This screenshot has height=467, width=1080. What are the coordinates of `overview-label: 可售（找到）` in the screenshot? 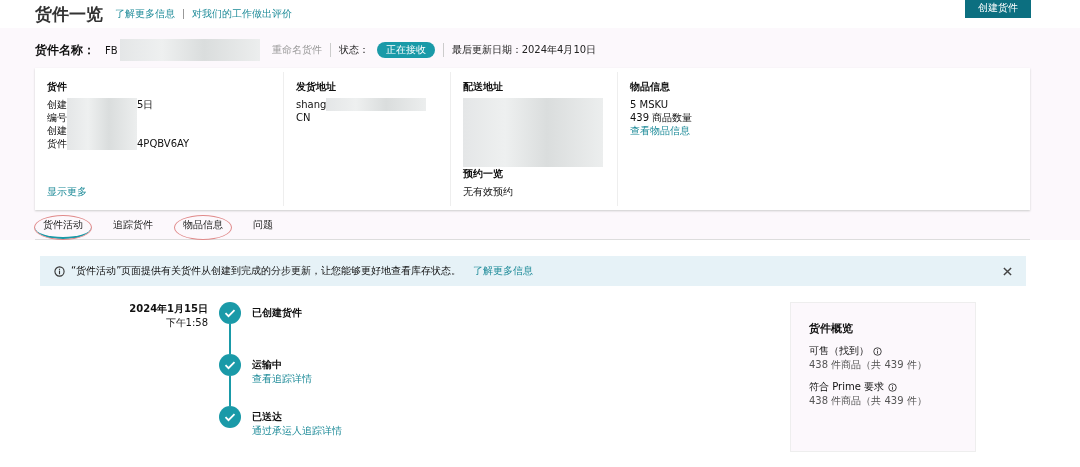 It's located at (839, 351).